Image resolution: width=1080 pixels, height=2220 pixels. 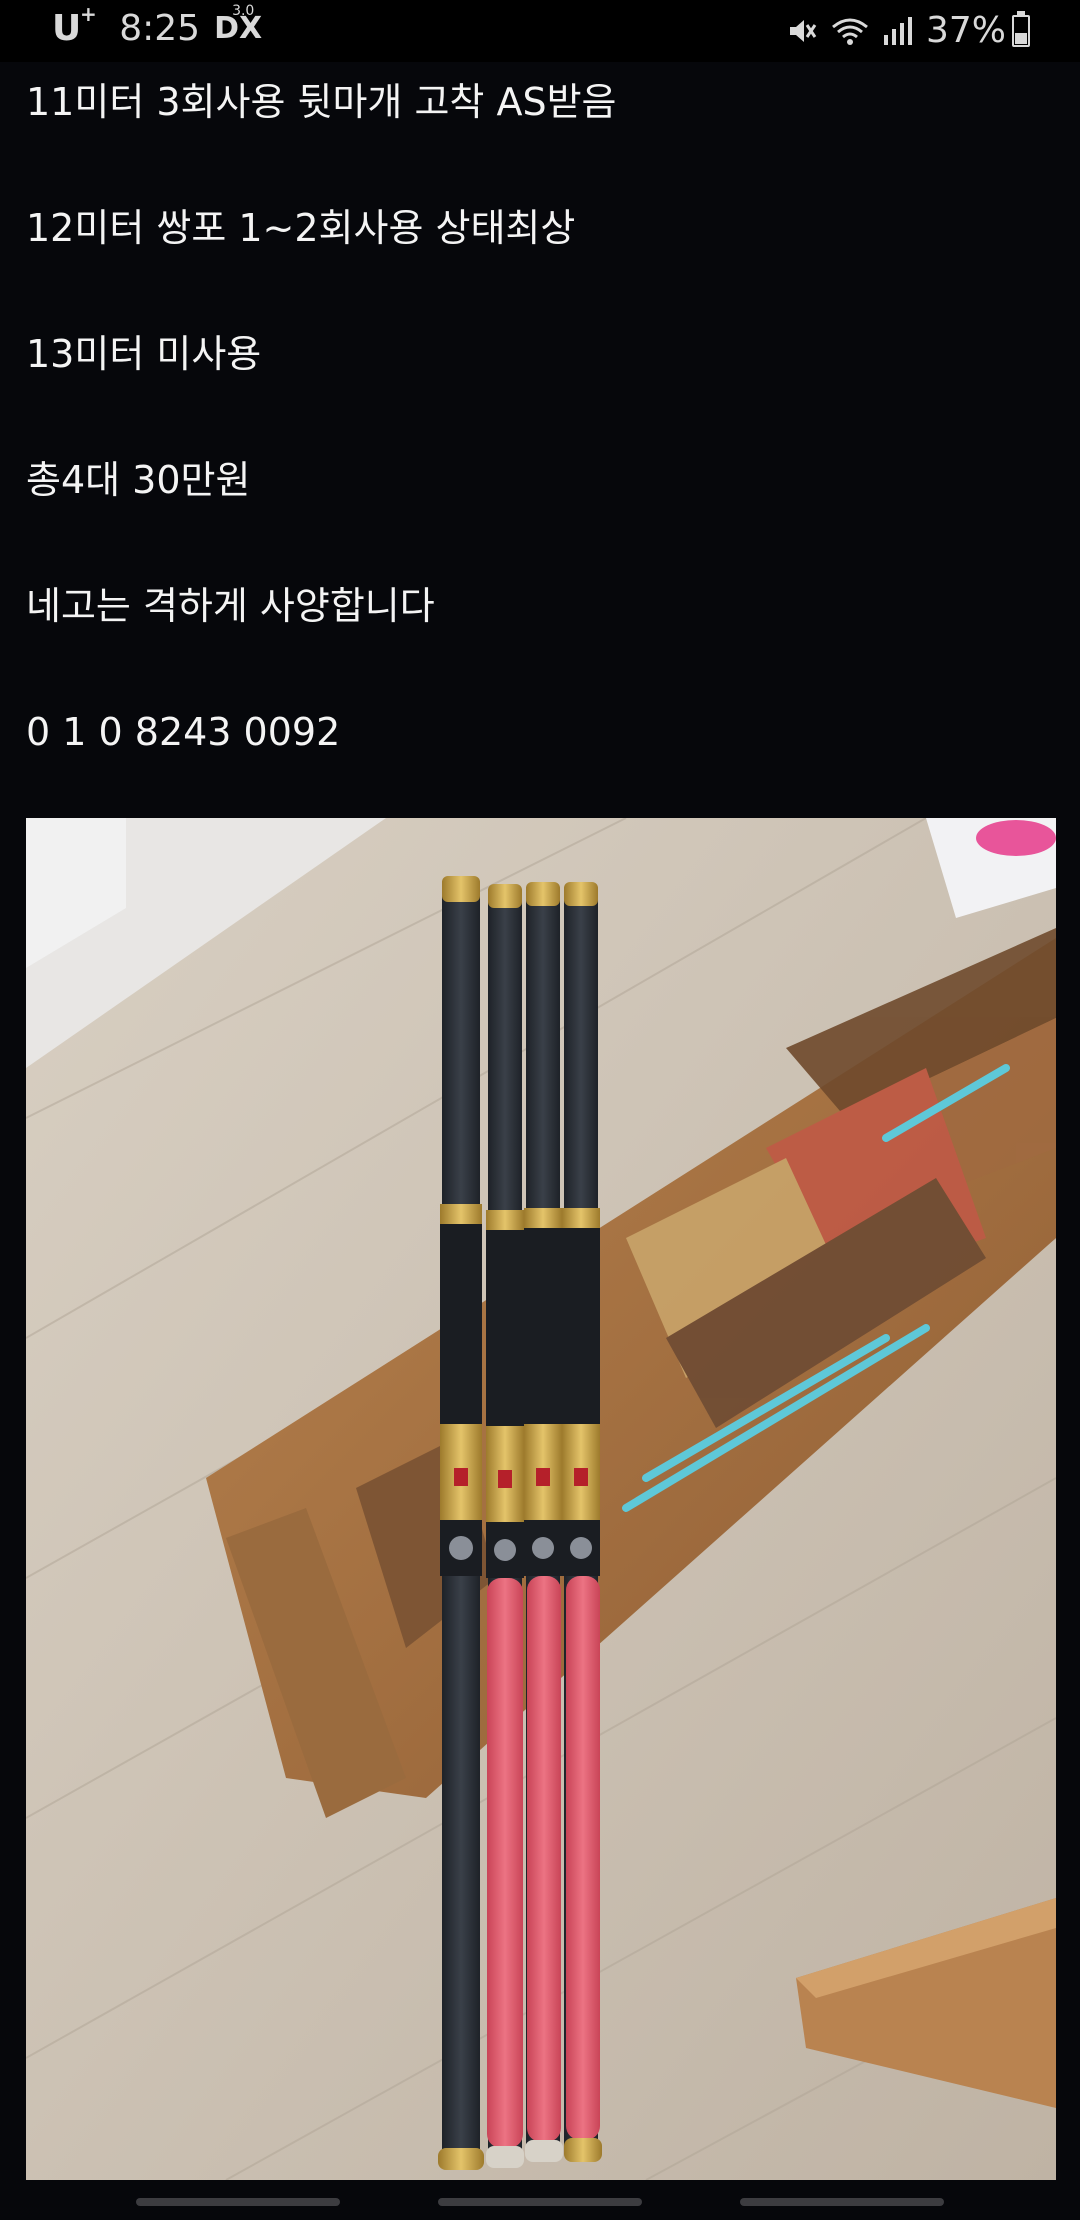 What do you see at coordinates (230, 606) in the screenshot?
I see `post-line-5: 네고는 격하게 사양합니다` at bounding box center [230, 606].